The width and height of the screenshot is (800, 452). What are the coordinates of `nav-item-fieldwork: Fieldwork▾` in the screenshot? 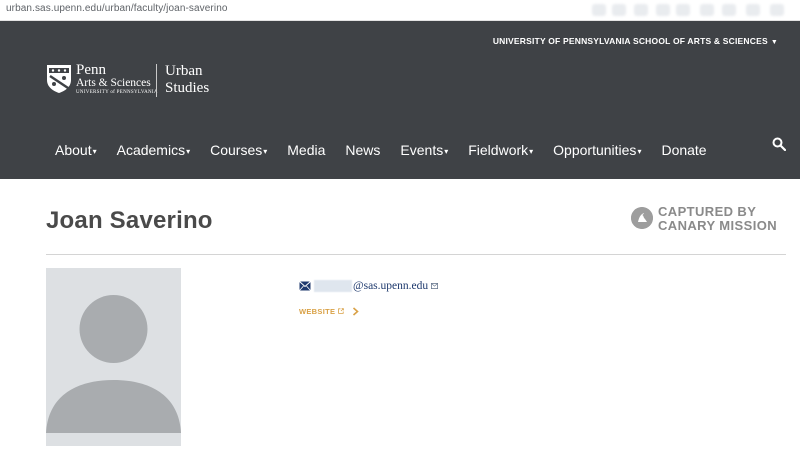 It's located at (500, 150).